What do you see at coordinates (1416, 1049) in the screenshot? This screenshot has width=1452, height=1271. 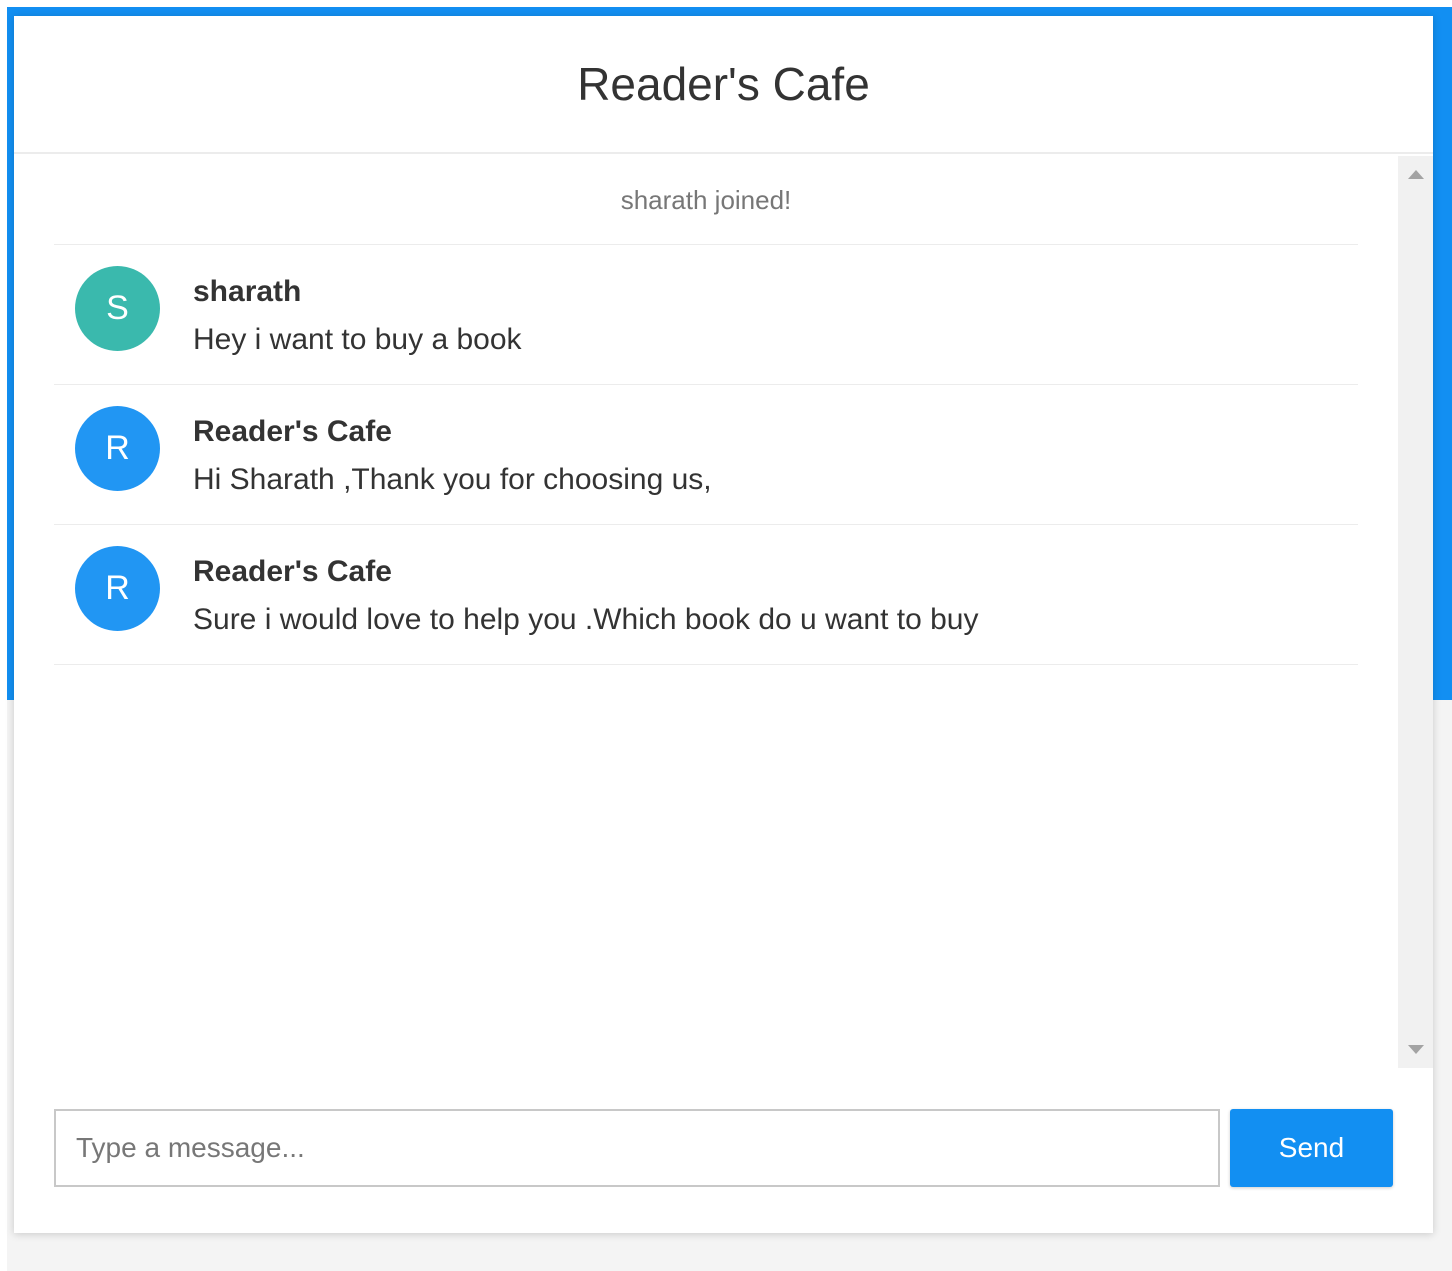 I see `scroll-down-arrow-icon` at bounding box center [1416, 1049].